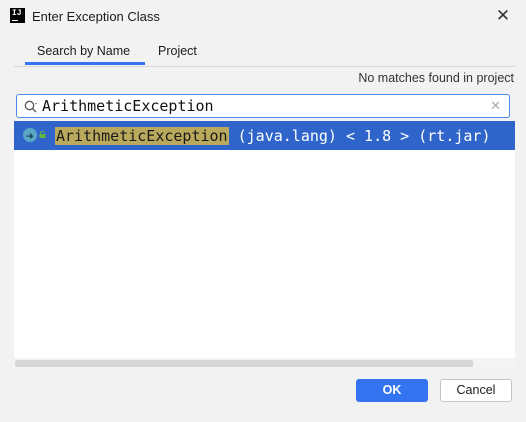 This screenshot has height=422, width=526. What do you see at coordinates (264, 66) in the screenshot?
I see `tab-divider` at bounding box center [264, 66].